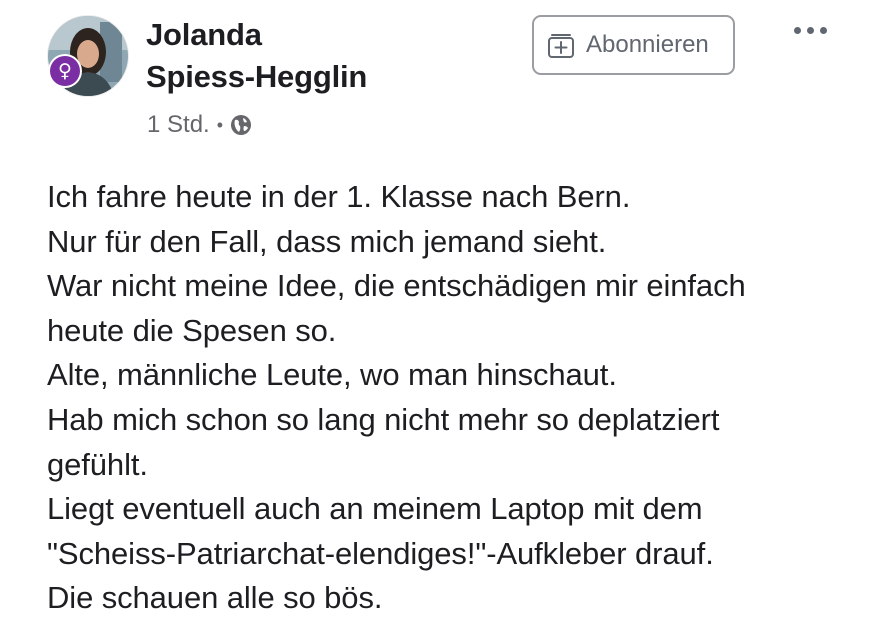 The height and width of the screenshot is (640, 890). I want to click on follow-plus-icon, so click(561, 45).